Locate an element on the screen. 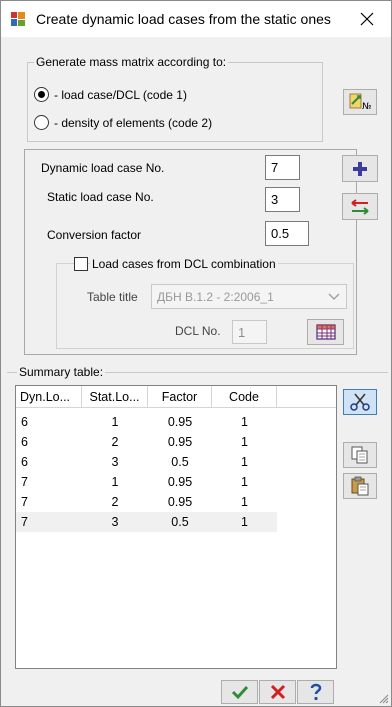  svg-text: № is located at coordinates (366, 107).